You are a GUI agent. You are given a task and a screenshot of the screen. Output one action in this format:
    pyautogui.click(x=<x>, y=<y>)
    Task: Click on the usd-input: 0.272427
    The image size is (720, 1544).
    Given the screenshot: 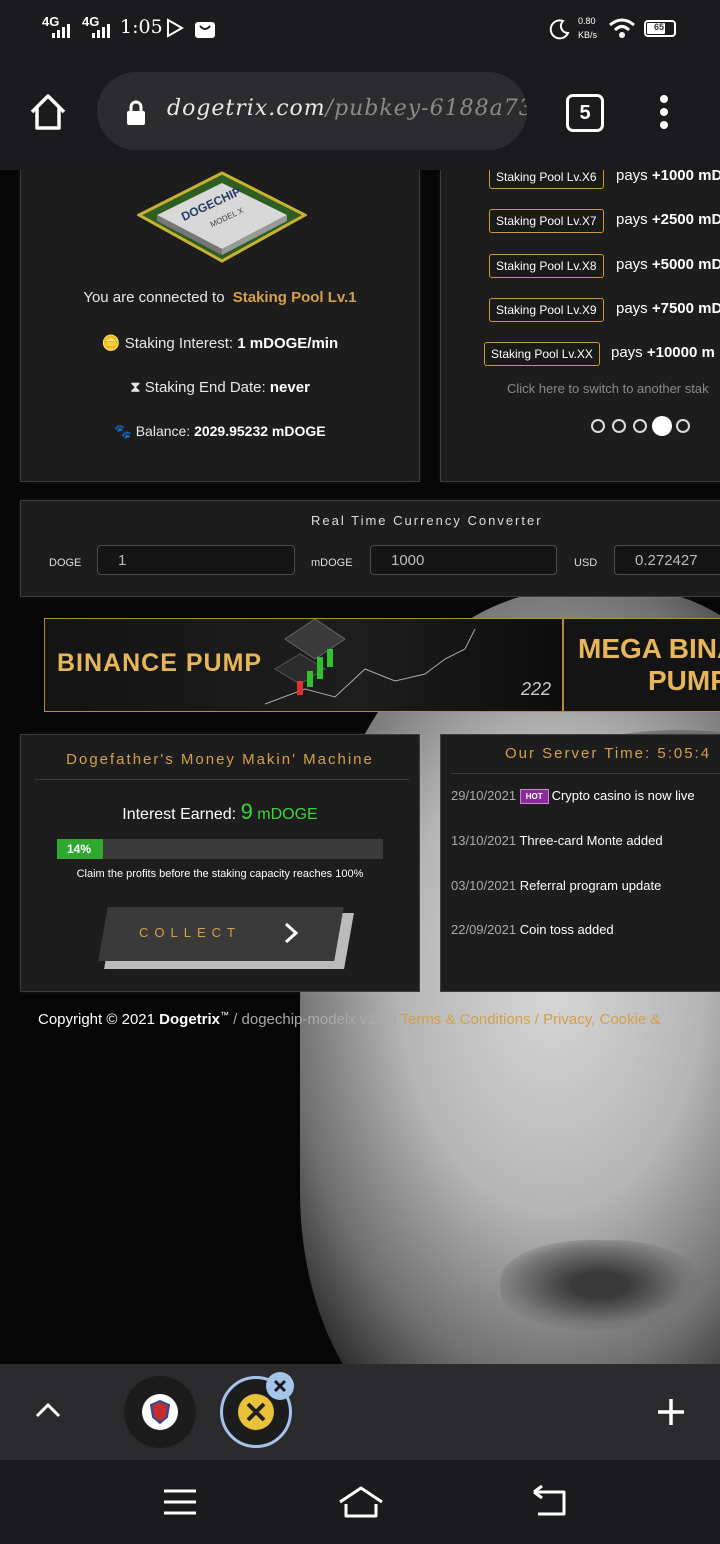 What is the action you would take?
    pyautogui.click(x=667, y=560)
    